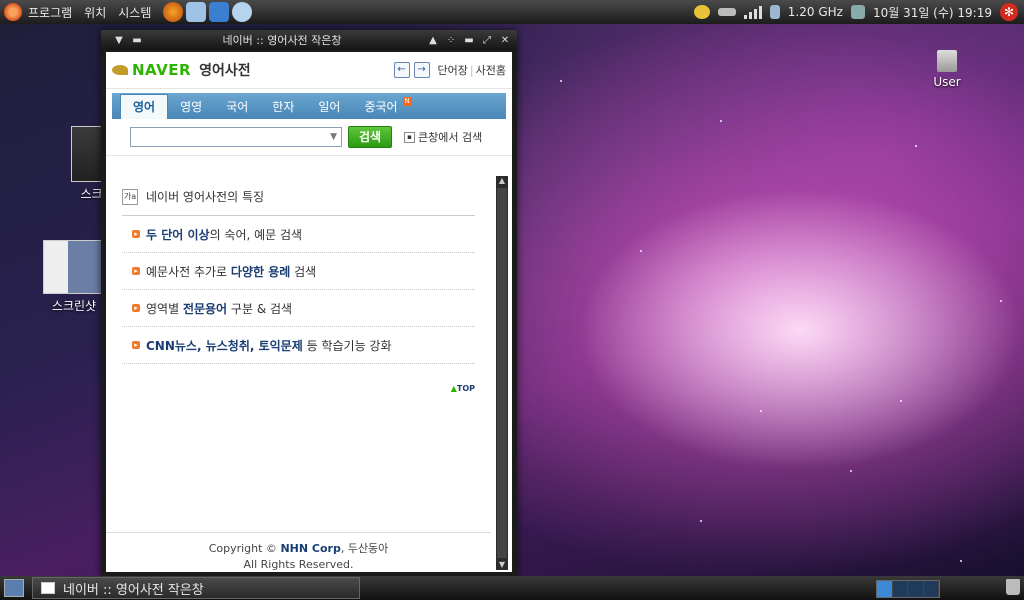 The height and width of the screenshot is (600, 1024). I want to click on window-titlebar: ▼ ▬ 네이버 :: 영어사전 작은창 ▲ ⁘ ▬ ⤢ ✕, so click(309, 40).